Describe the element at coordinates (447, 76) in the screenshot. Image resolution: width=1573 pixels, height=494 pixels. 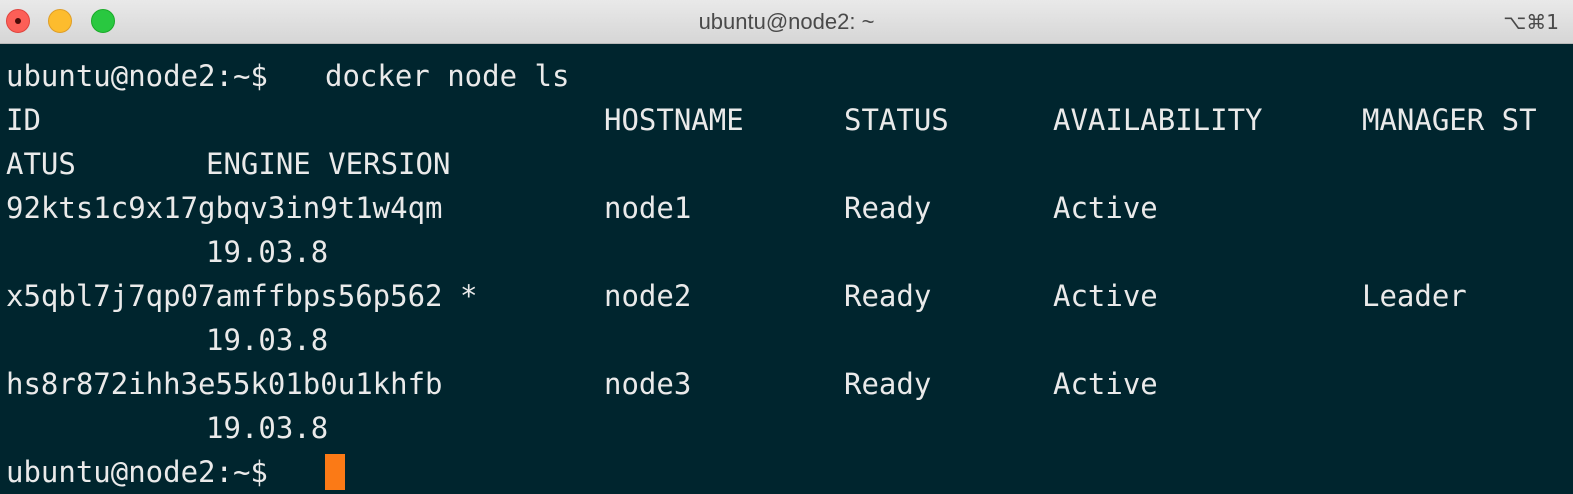
I see `command-text: docker node ls` at that location.